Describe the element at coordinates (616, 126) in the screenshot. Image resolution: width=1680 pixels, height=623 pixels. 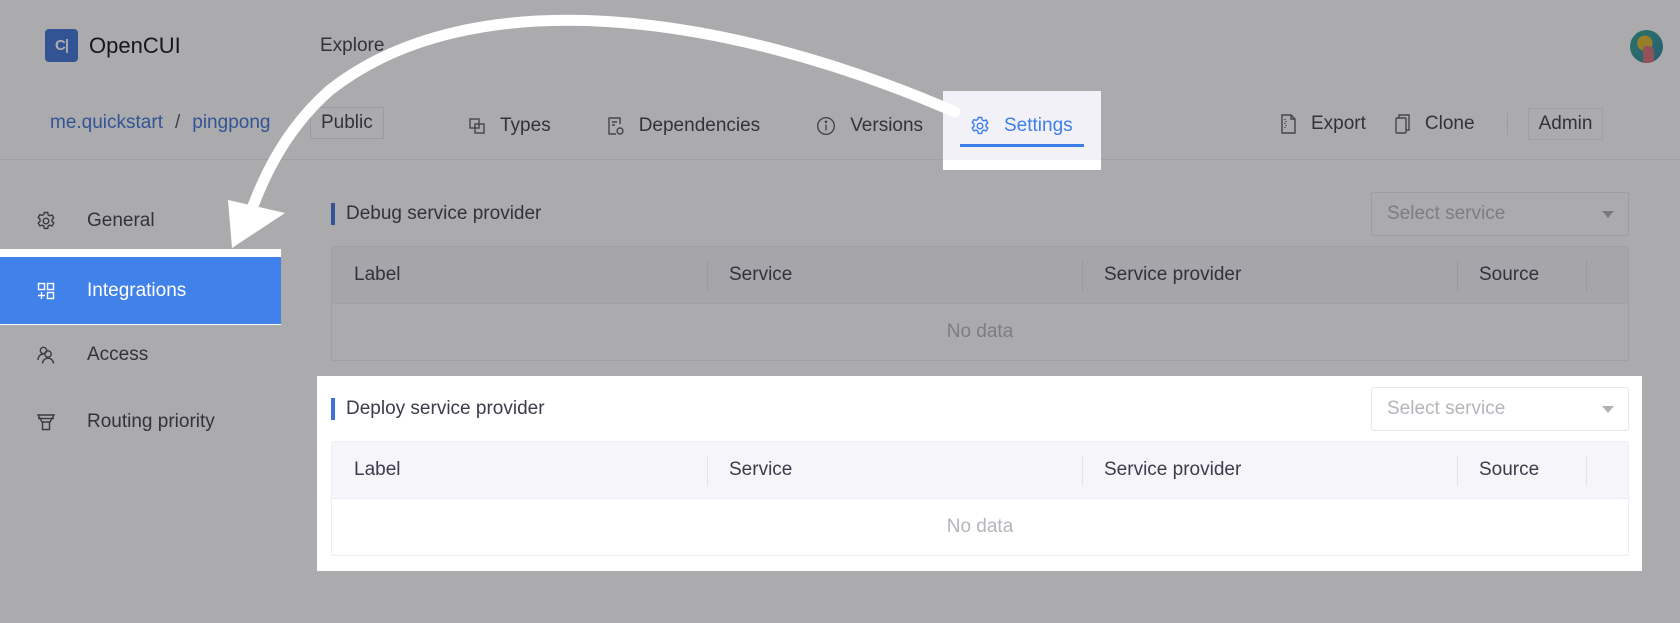
I see `dependencies-icon` at that location.